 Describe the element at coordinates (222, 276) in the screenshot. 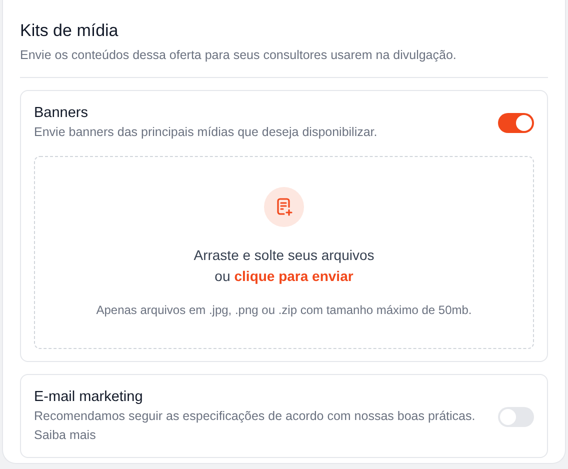

I see `drop-instruction: ou` at that location.